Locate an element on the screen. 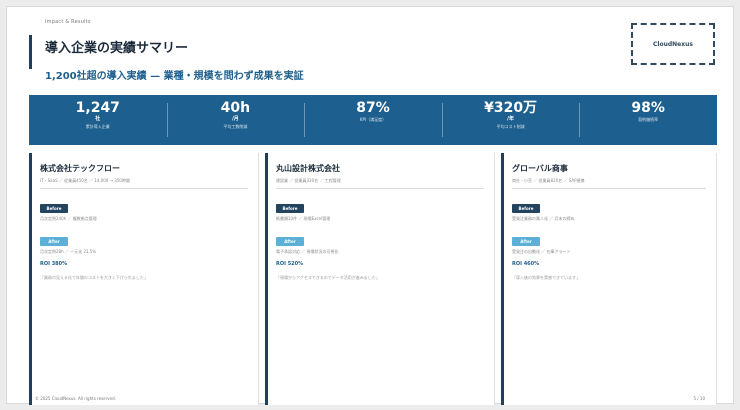 This screenshot has width=740, height=410. company-name: 丸山設計株式会社 is located at coordinates (308, 168).